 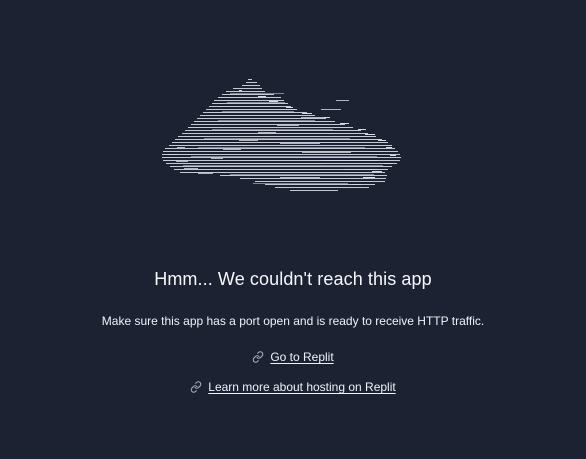 I want to click on hosting-info-link-row: Learn more about hosting on Replit, so click(x=293, y=387).